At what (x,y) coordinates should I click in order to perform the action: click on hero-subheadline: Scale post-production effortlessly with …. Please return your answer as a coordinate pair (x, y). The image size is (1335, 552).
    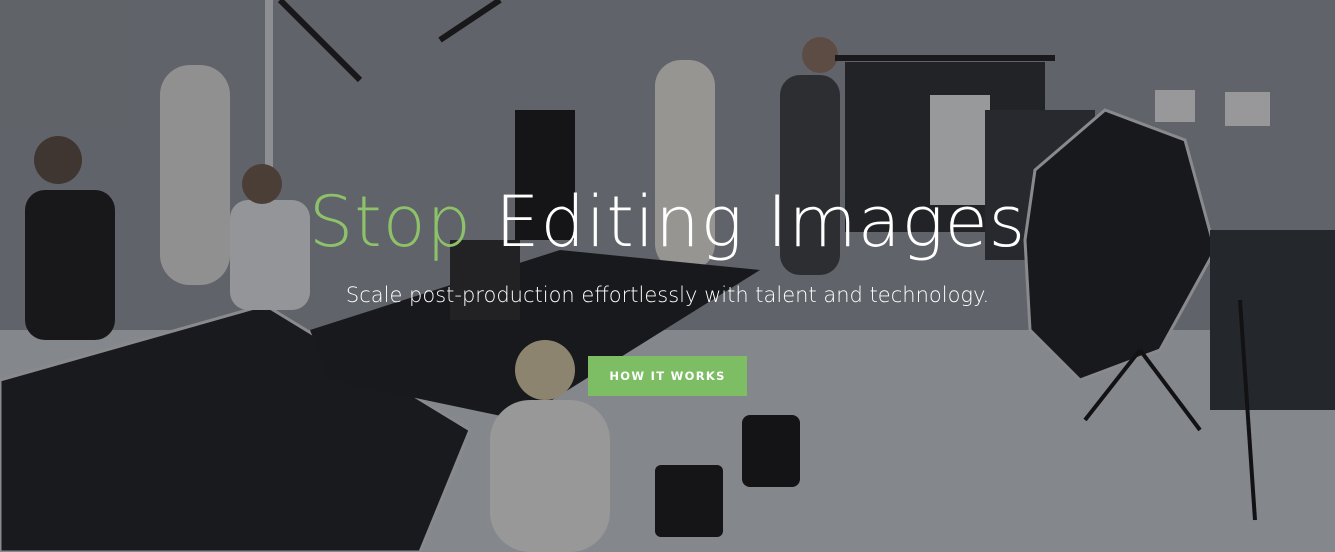
    Looking at the image, I should click on (667, 295).